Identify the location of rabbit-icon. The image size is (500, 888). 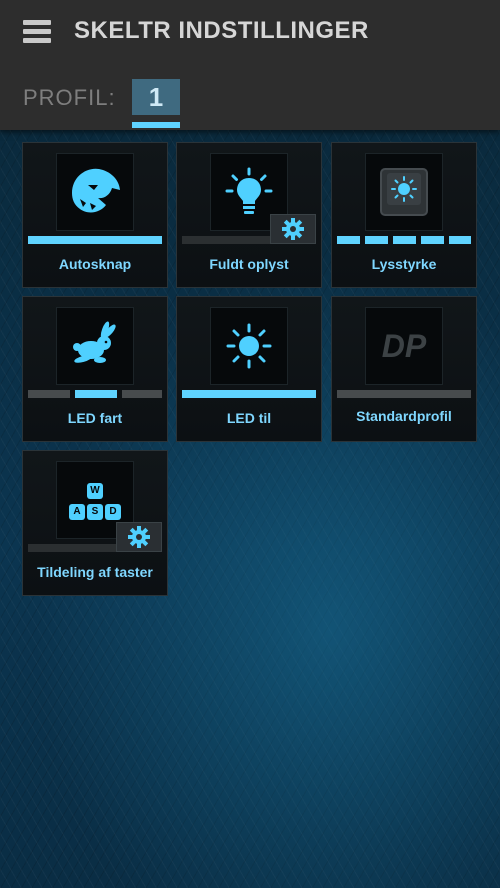
(94, 342).